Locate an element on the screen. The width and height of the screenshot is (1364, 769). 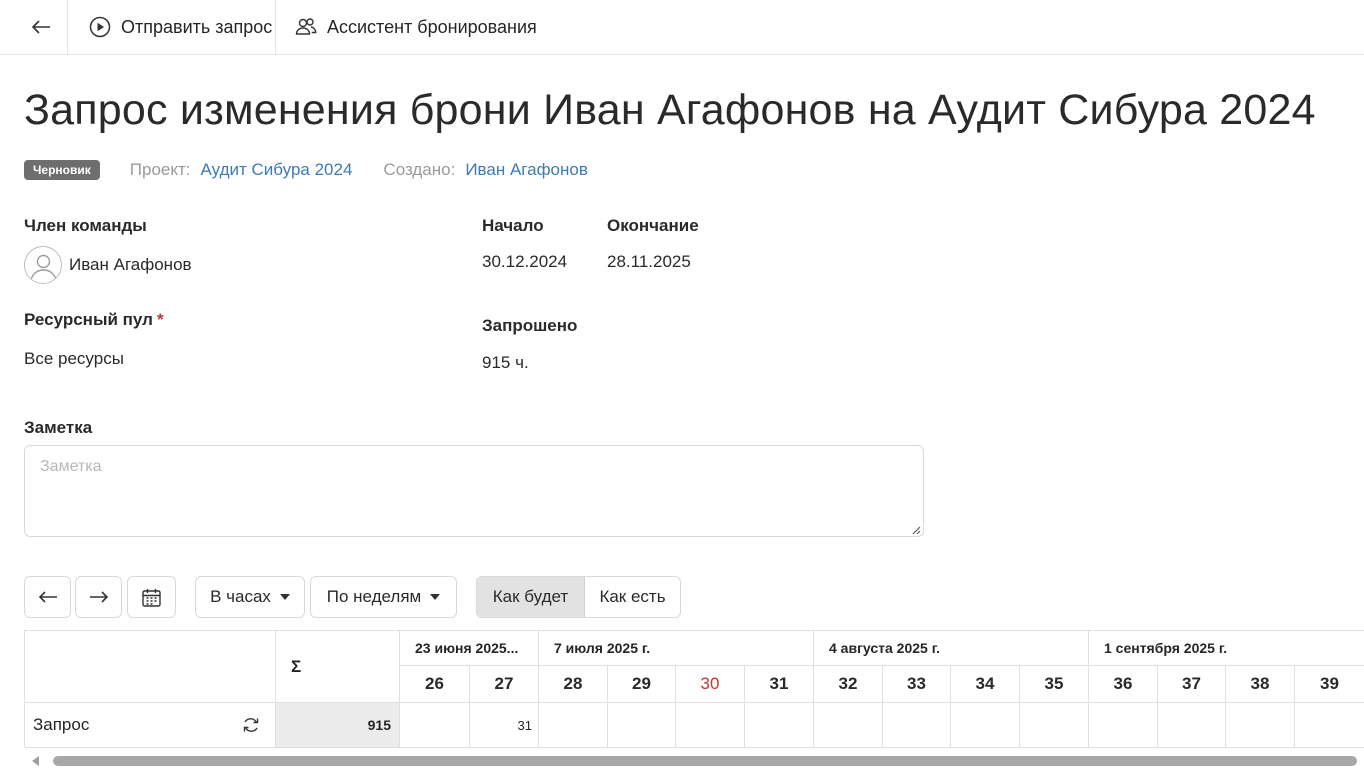
week-header: 34 is located at coordinates (985, 684).